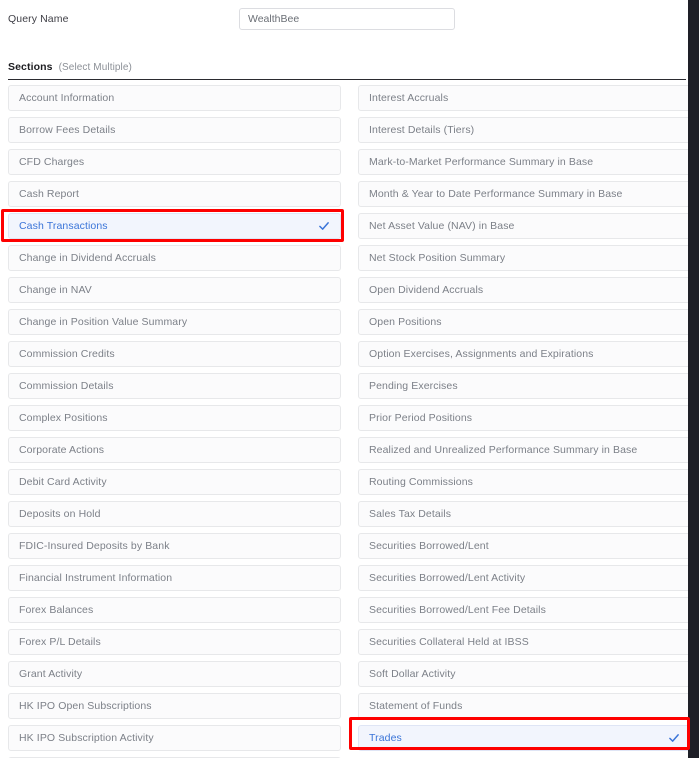 The height and width of the screenshot is (758, 699). Describe the element at coordinates (174, 226) in the screenshot. I see `section-item-cash-transactions: Cash Transactions` at that location.